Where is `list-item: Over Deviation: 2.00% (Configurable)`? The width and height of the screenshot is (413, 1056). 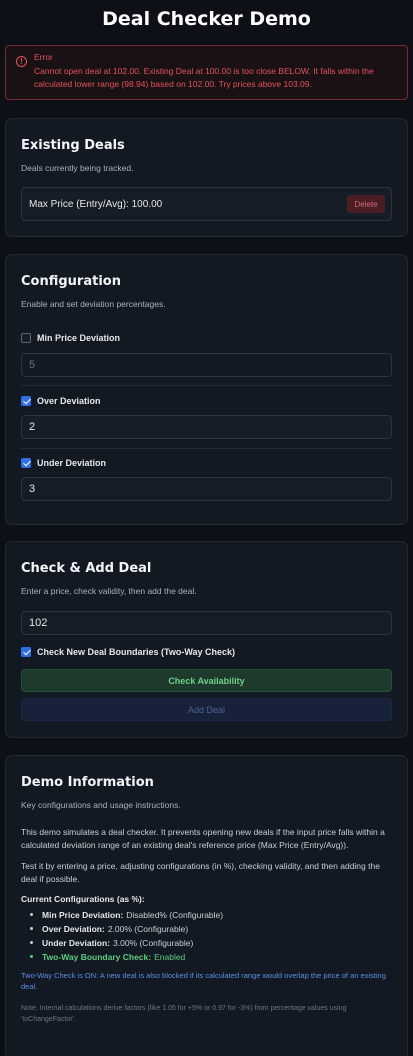 list-item: Over Deviation: 2.00% (Configurable) is located at coordinates (206, 929).